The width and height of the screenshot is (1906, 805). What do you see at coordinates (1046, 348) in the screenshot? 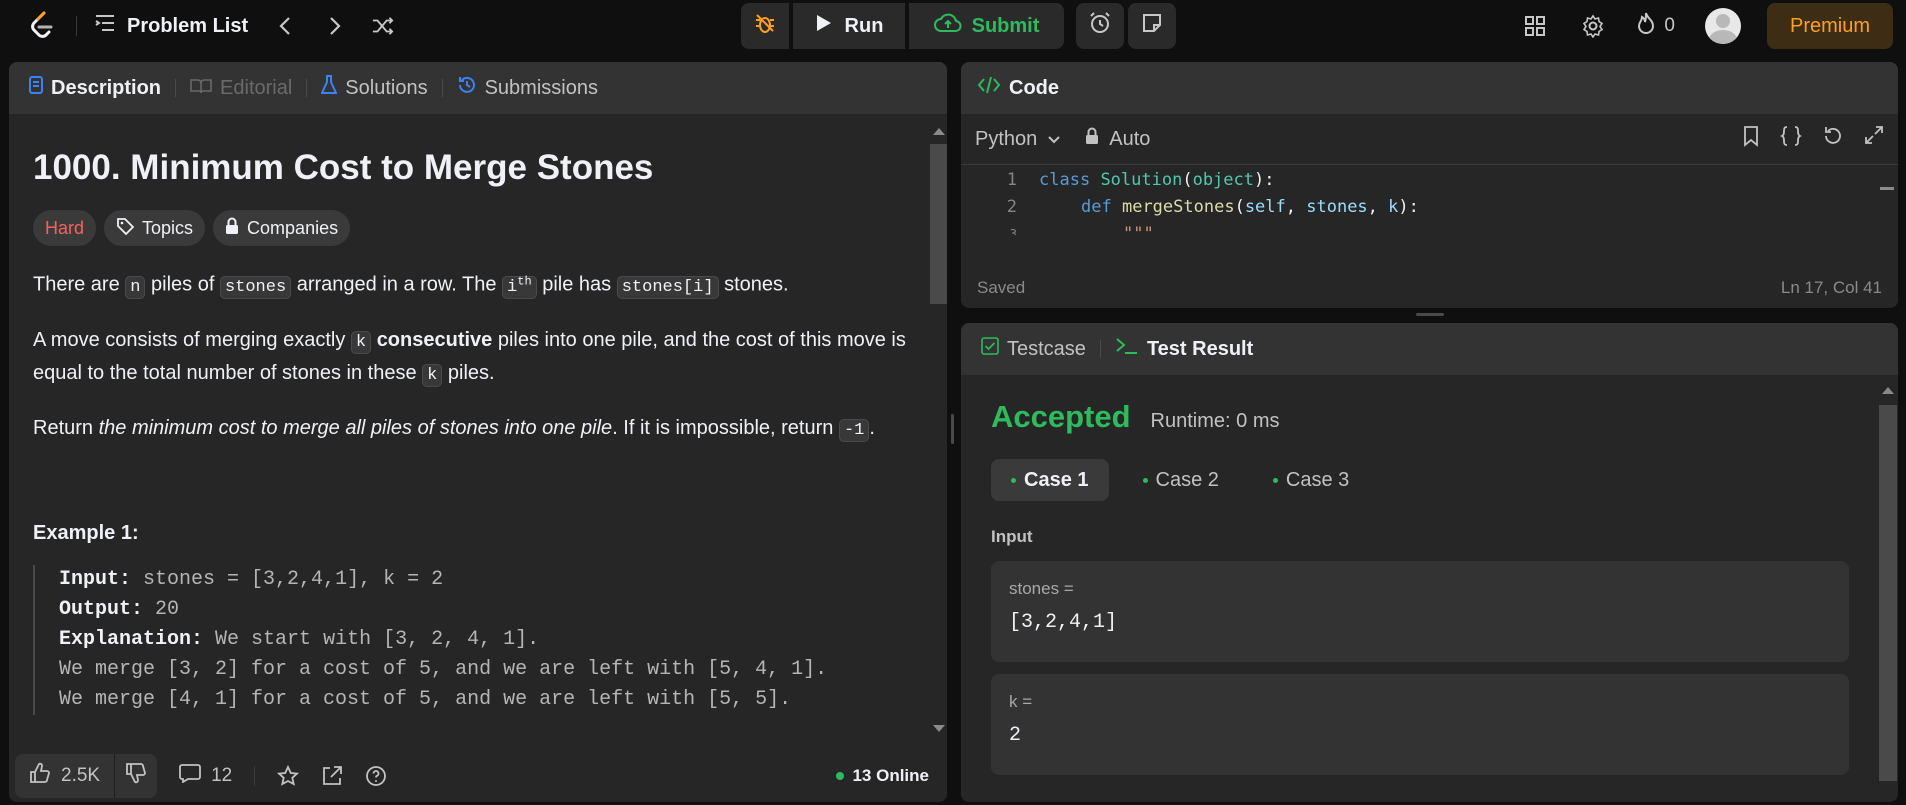
I see `tab-label: Testcase` at bounding box center [1046, 348].